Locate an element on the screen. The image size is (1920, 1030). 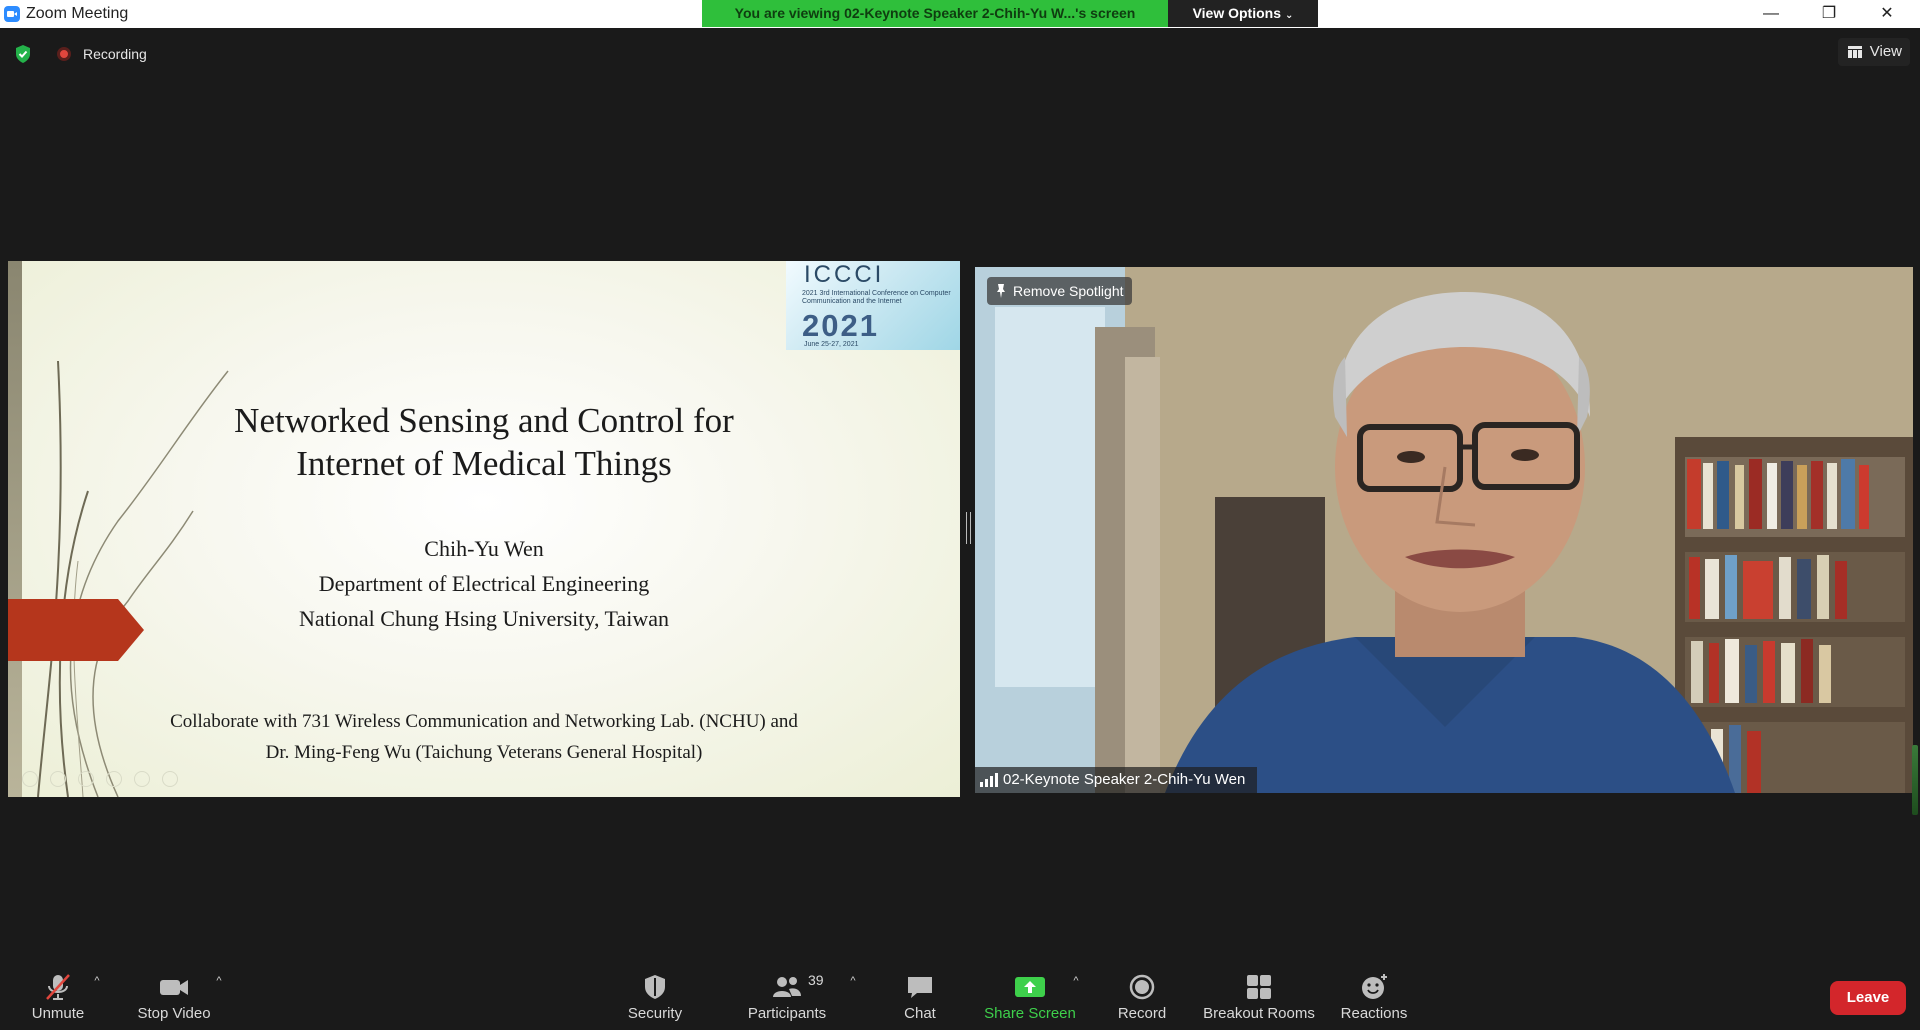
zoom-icon is located at coordinates (142, 779).